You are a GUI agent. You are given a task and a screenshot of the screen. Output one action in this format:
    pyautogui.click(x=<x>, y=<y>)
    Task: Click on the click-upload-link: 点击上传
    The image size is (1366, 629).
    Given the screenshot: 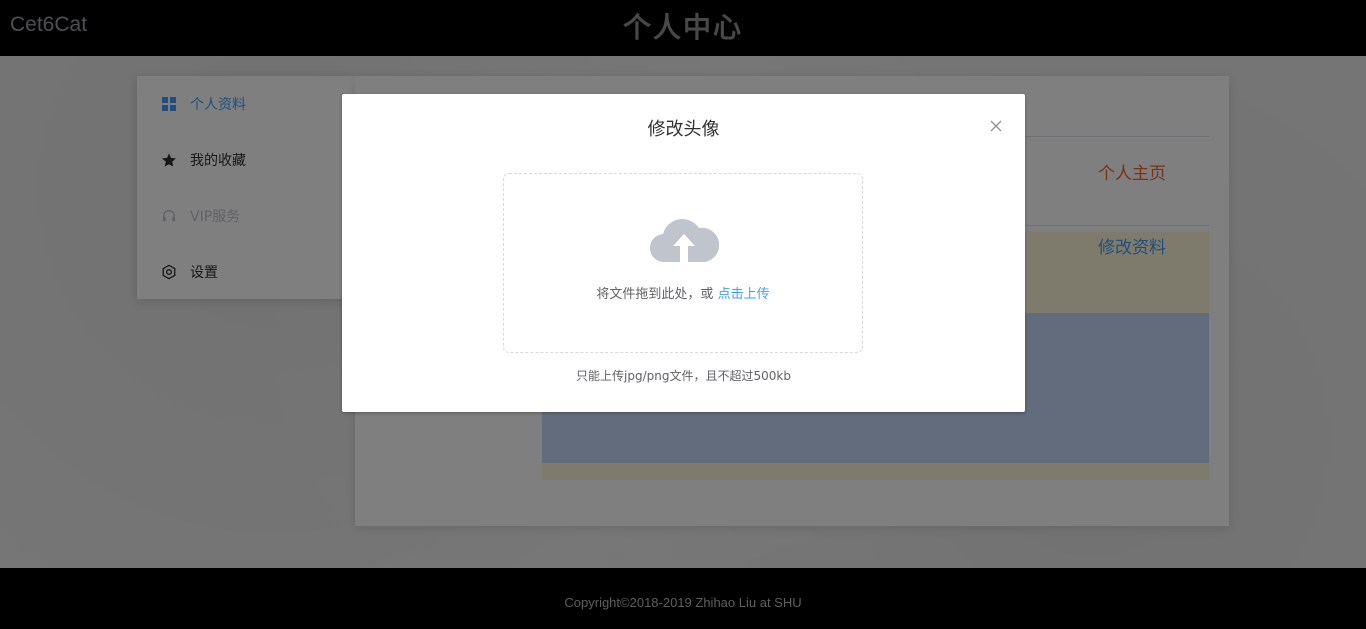 What is the action you would take?
    pyautogui.click(x=744, y=294)
    